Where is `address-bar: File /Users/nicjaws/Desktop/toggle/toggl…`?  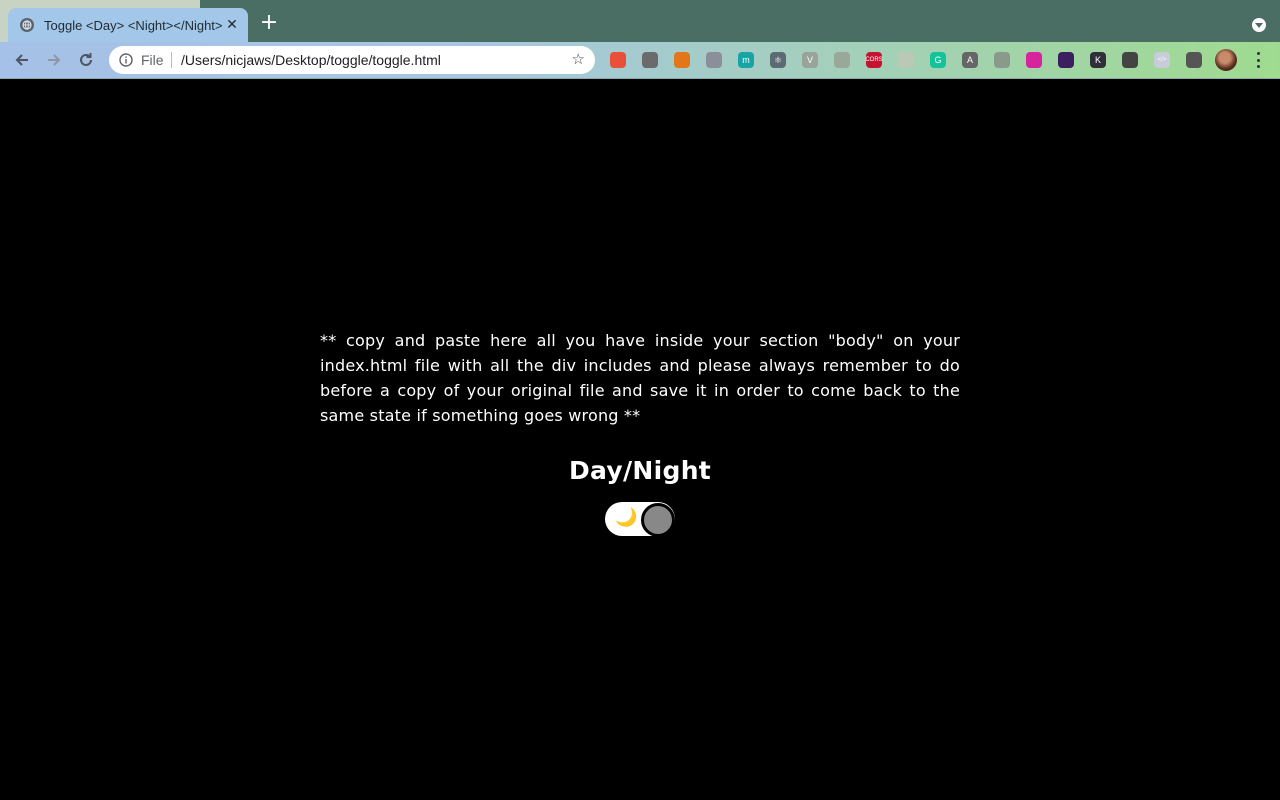
address-bar: File /Users/nicjaws/Desktop/toggle/toggl… is located at coordinates (352, 60).